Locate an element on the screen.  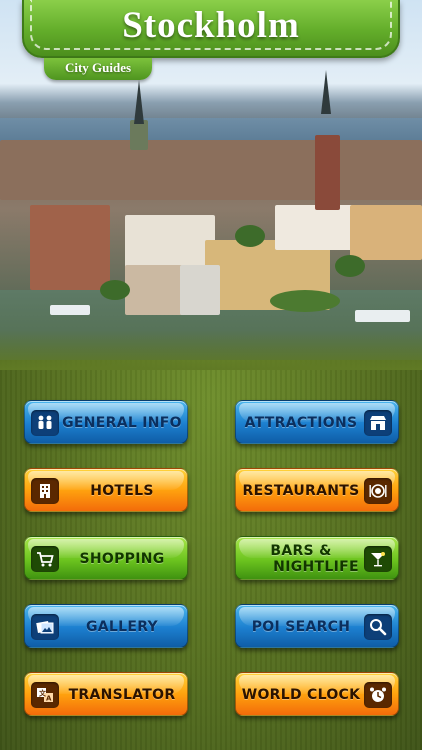
title-banner: Stockholm is located at coordinates (211, 29).